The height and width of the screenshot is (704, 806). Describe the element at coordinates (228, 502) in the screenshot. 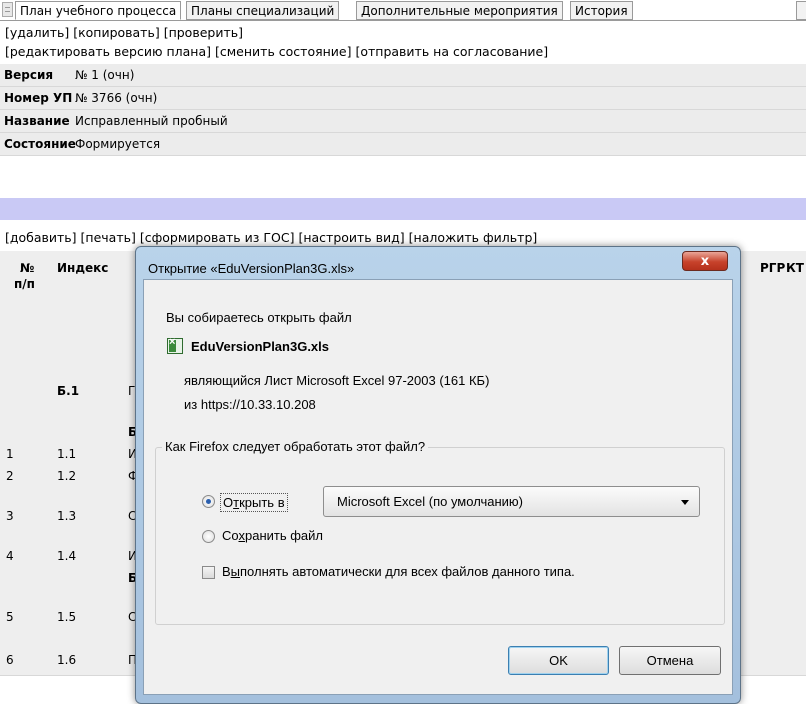

I see `open-with-label-part: О` at that location.